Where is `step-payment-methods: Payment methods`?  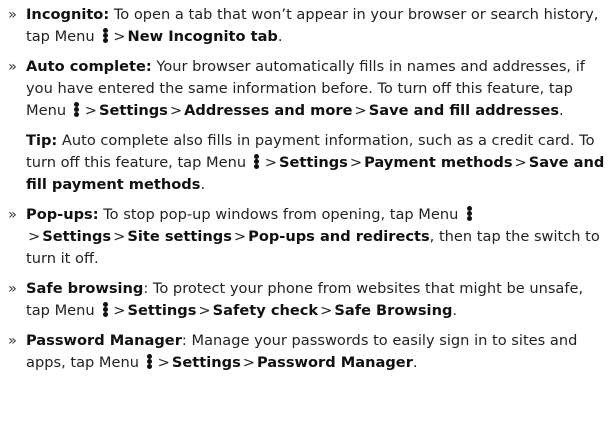 step-payment-methods: Payment methods is located at coordinates (438, 162).